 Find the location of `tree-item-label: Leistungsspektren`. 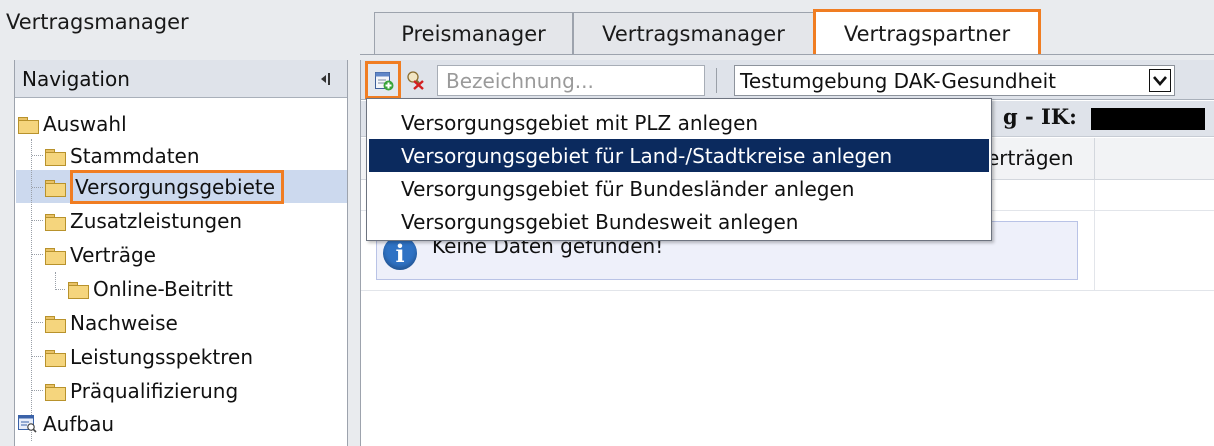

tree-item-label: Leistungsspektren is located at coordinates (161, 357).